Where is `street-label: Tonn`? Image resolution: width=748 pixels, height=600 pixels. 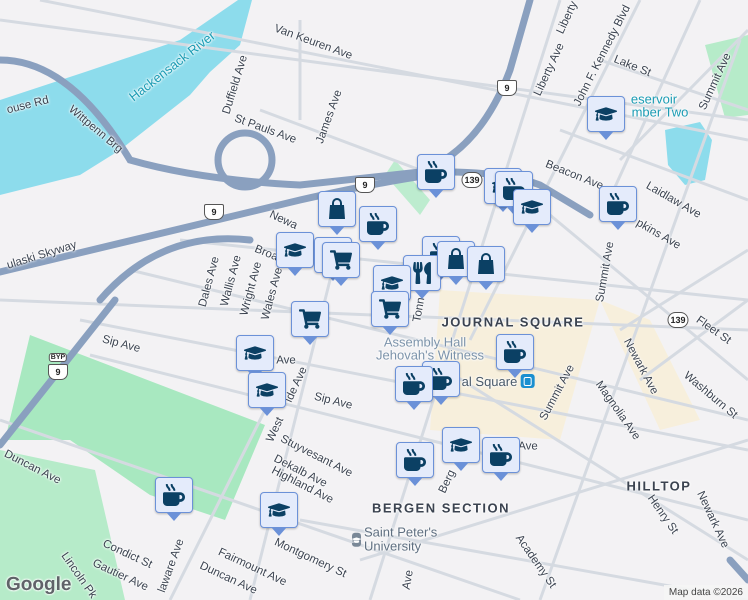 street-label: Tonn is located at coordinates (420, 310).